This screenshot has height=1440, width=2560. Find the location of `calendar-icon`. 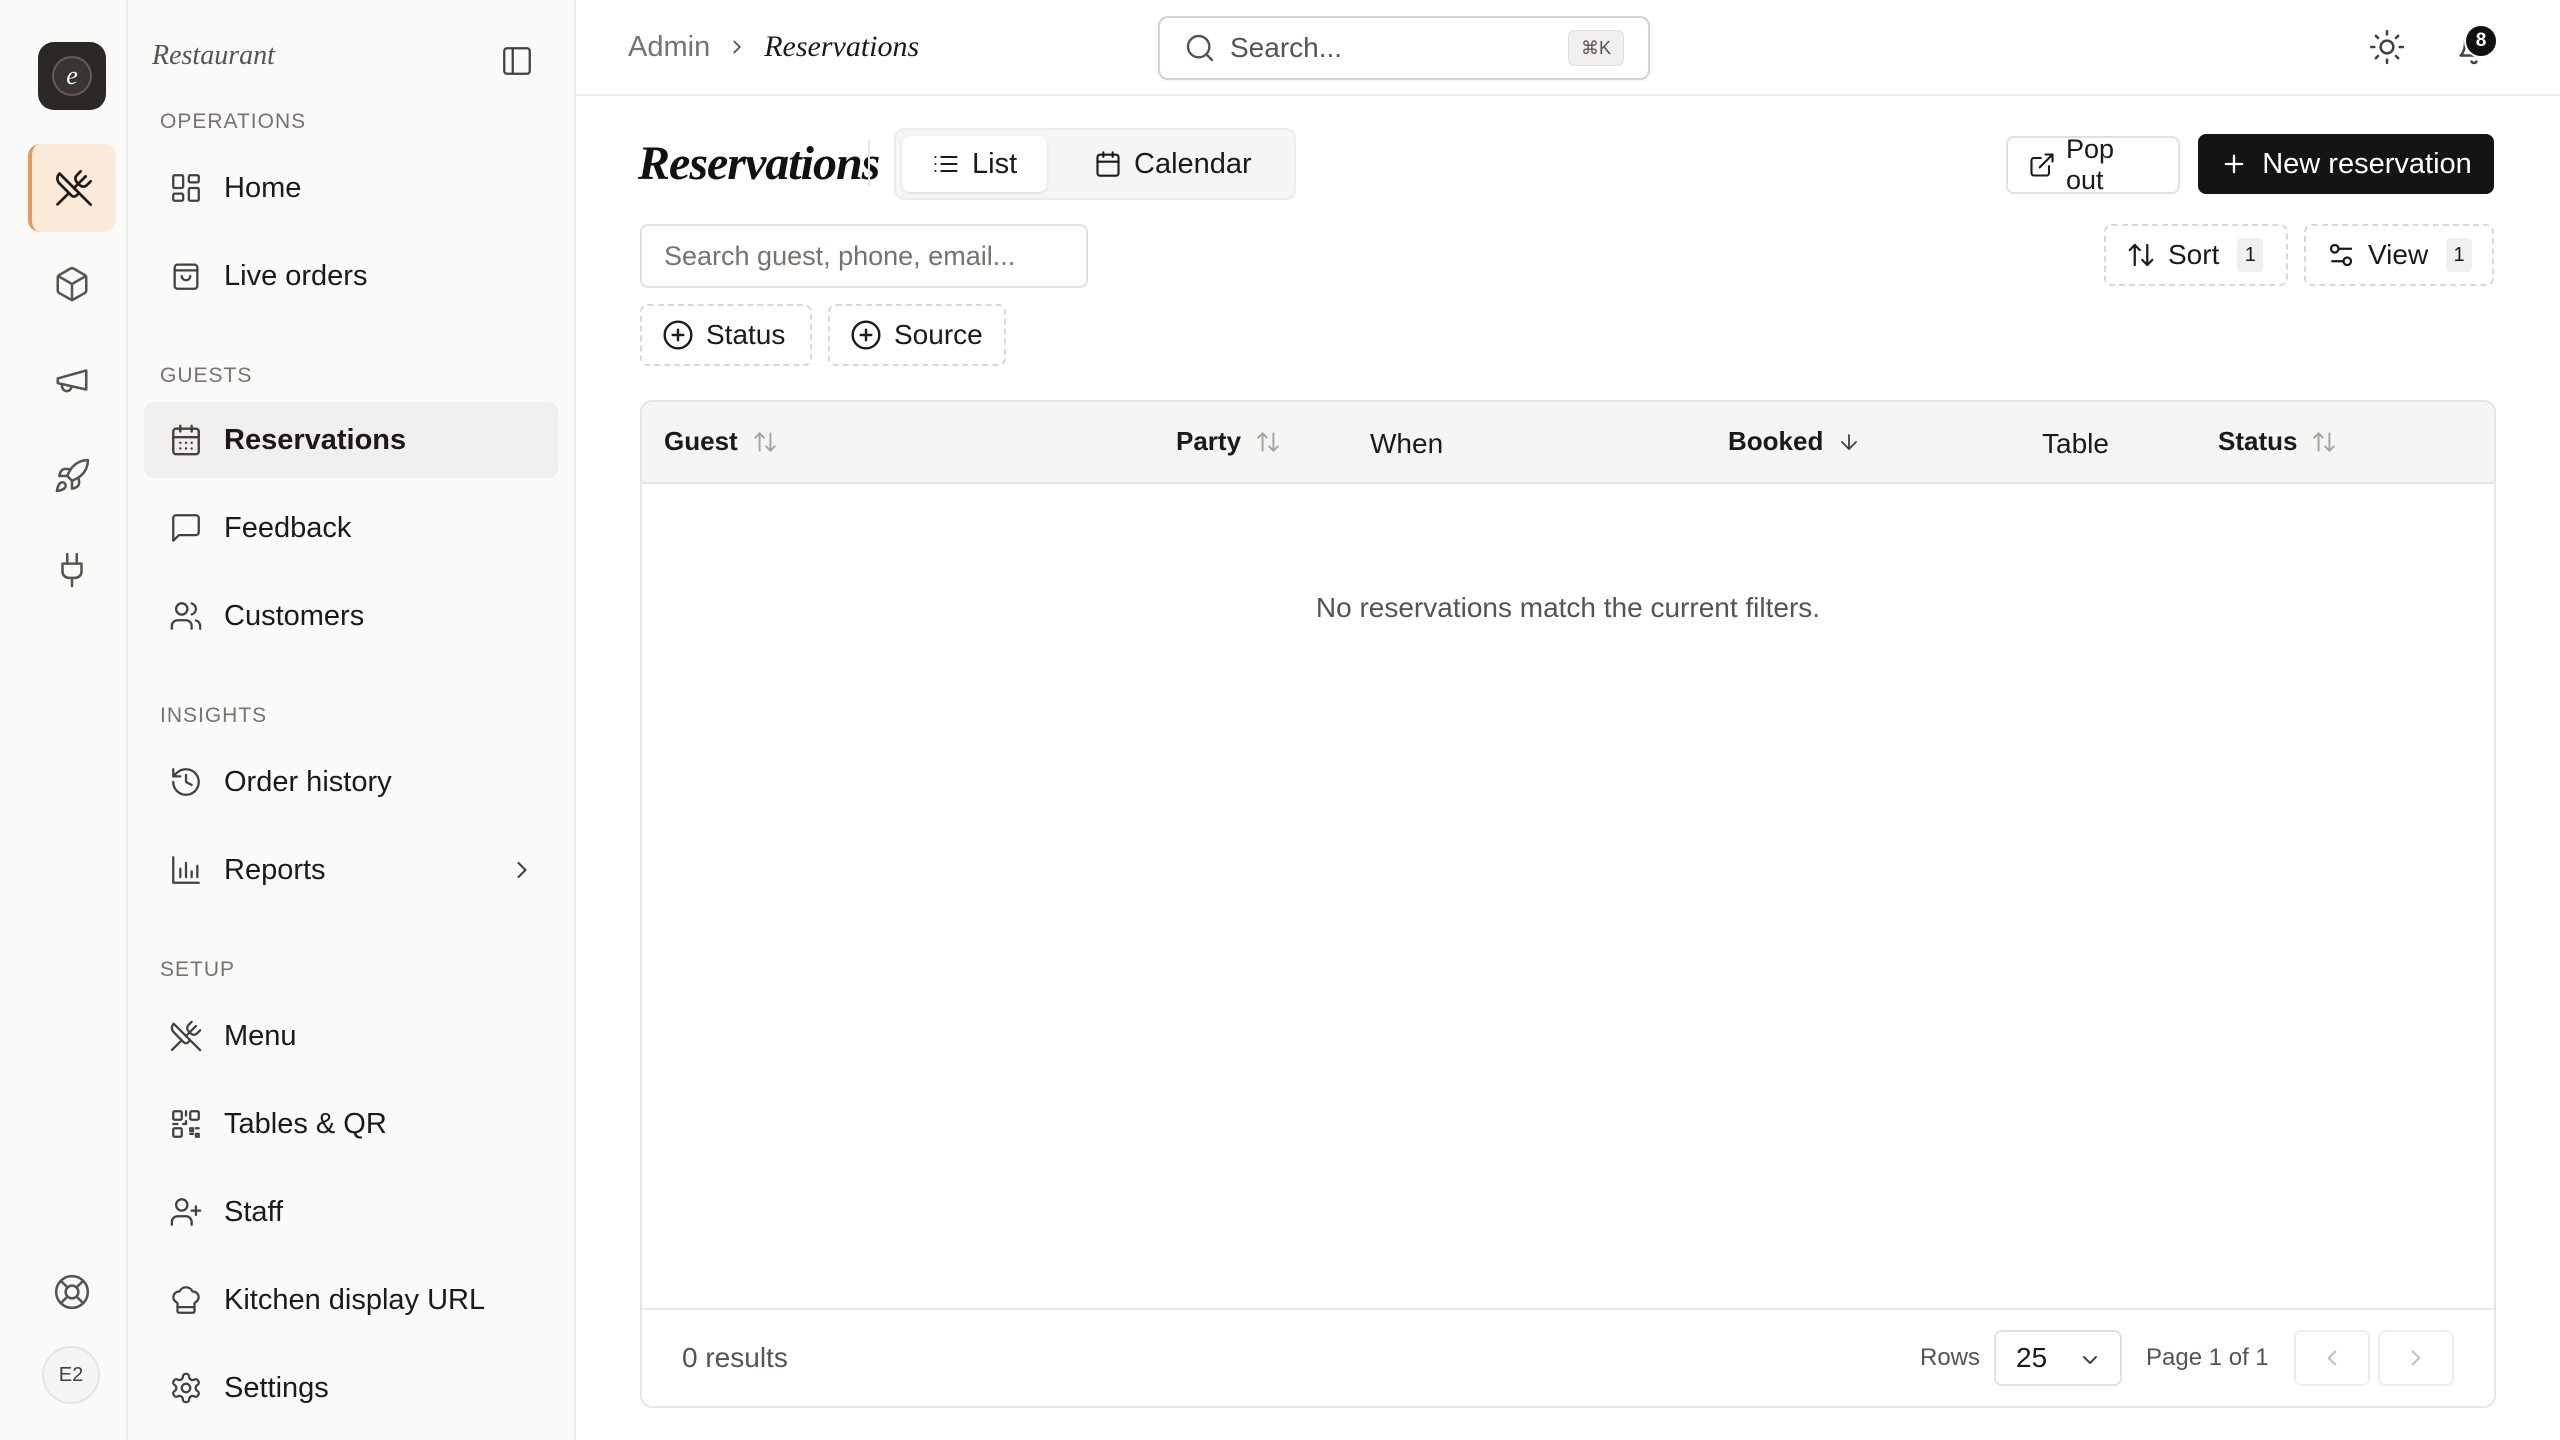

calendar-icon is located at coordinates (1108, 164).